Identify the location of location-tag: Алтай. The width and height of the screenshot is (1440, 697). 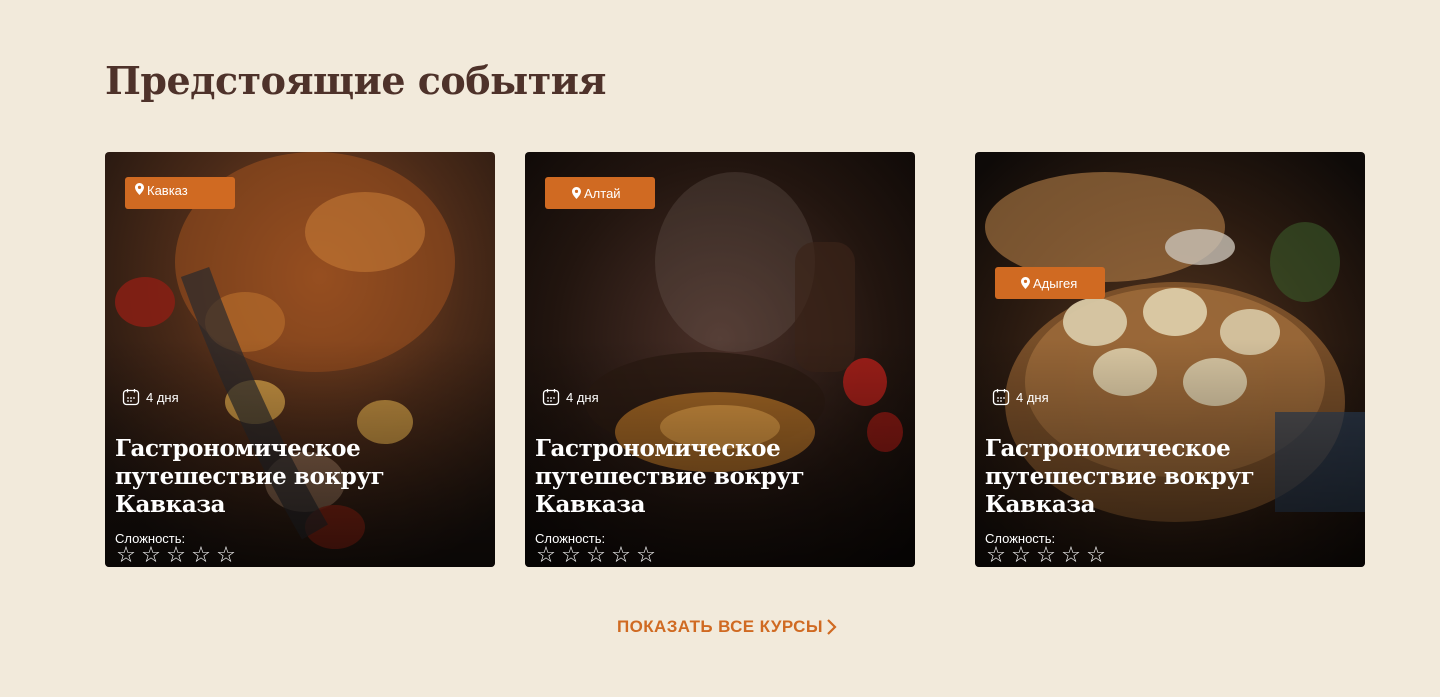
(600, 193).